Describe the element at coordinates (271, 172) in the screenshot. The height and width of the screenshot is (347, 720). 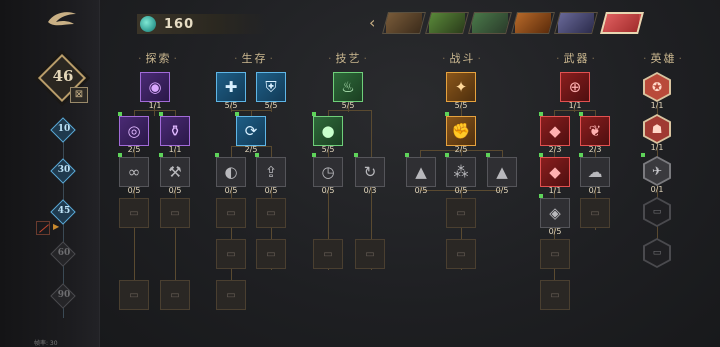
I see `survive-upgrade-node: ⇪` at that location.